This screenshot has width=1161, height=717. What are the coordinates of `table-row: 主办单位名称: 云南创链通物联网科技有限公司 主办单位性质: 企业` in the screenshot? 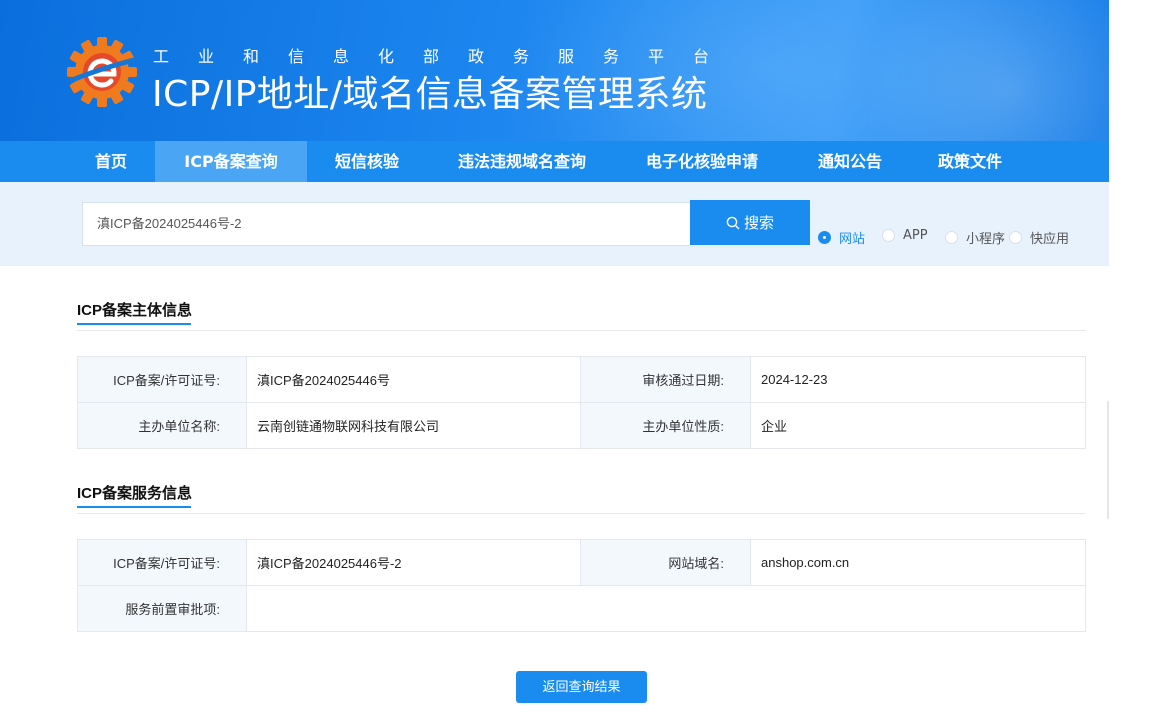 It's located at (581, 425).